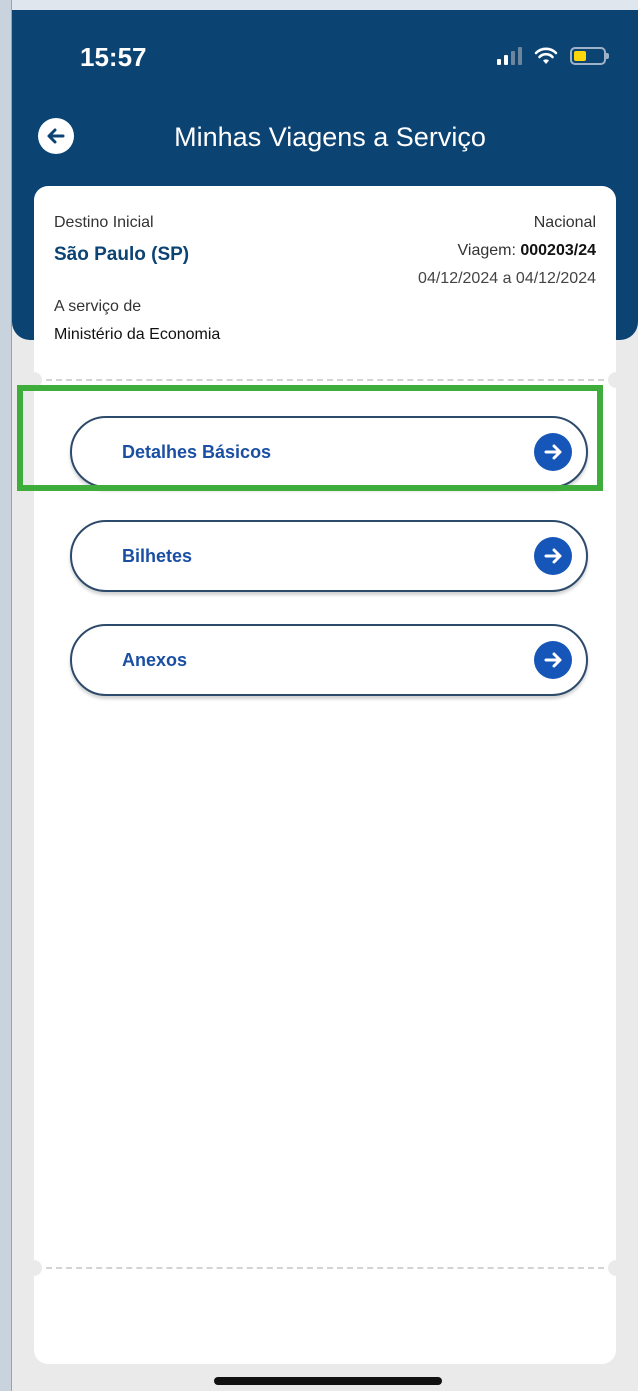 This screenshot has width=638, height=1391. Describe the element at coordinates (509, 56) in the screenshot. I see `signal-icon` at that location.